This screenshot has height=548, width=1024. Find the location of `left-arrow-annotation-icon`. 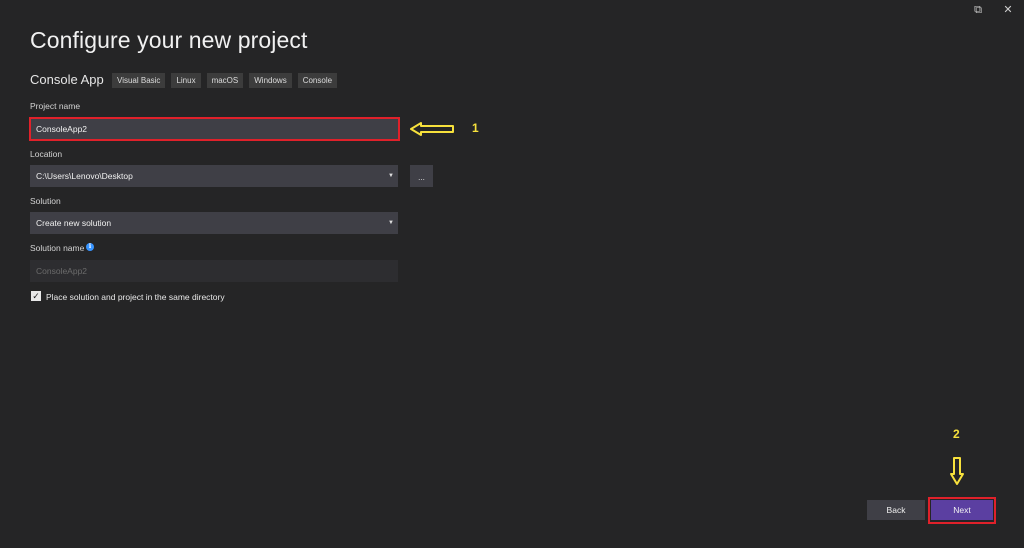

left-arrow-annotation-icon is located at coordinates (432, 129).